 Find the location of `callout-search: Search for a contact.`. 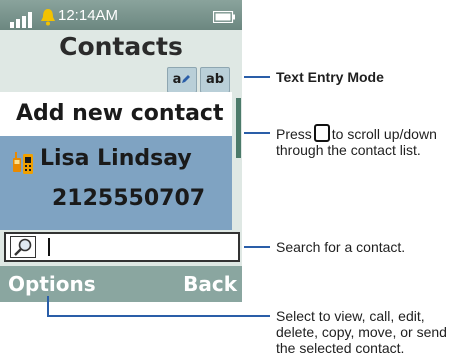

callout-search: Search for a contact. is located at coordinates (341, 247).